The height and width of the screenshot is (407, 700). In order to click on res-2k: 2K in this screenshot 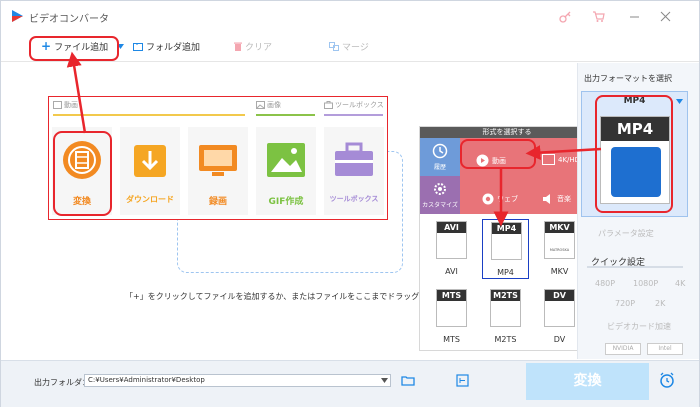, I will do `click(660, 303)`.